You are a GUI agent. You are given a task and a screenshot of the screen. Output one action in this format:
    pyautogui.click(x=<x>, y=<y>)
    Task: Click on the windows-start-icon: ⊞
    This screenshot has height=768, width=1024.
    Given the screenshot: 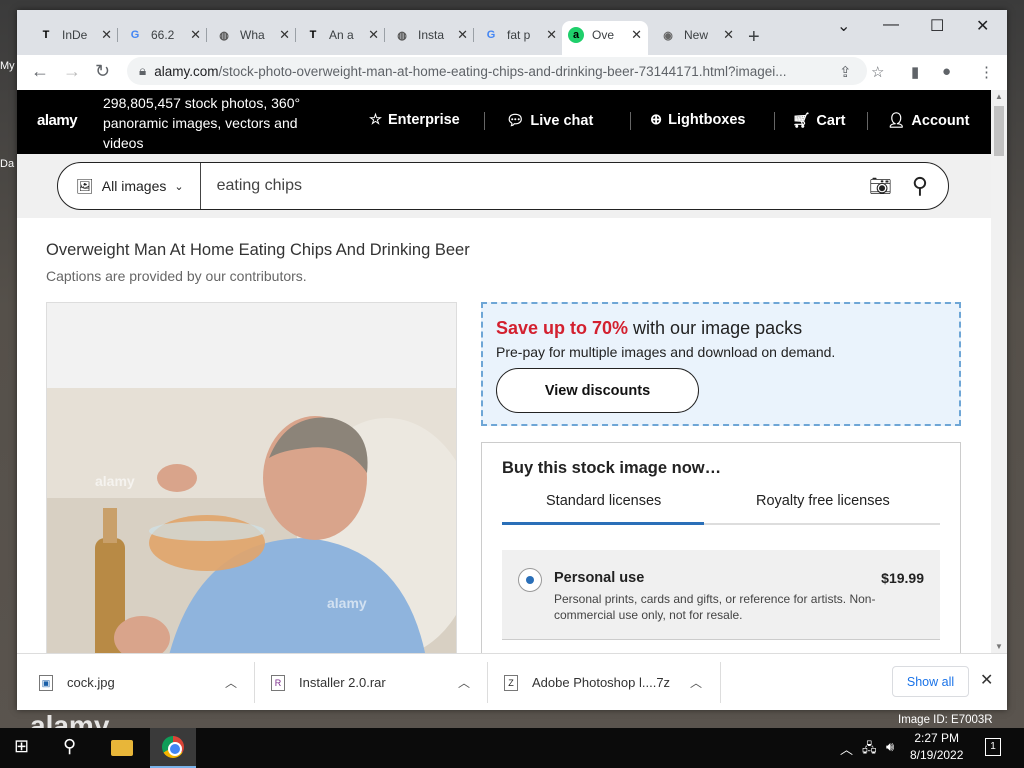 What is the action you would take?
    pyautogui.click(x=21, y=746)
    